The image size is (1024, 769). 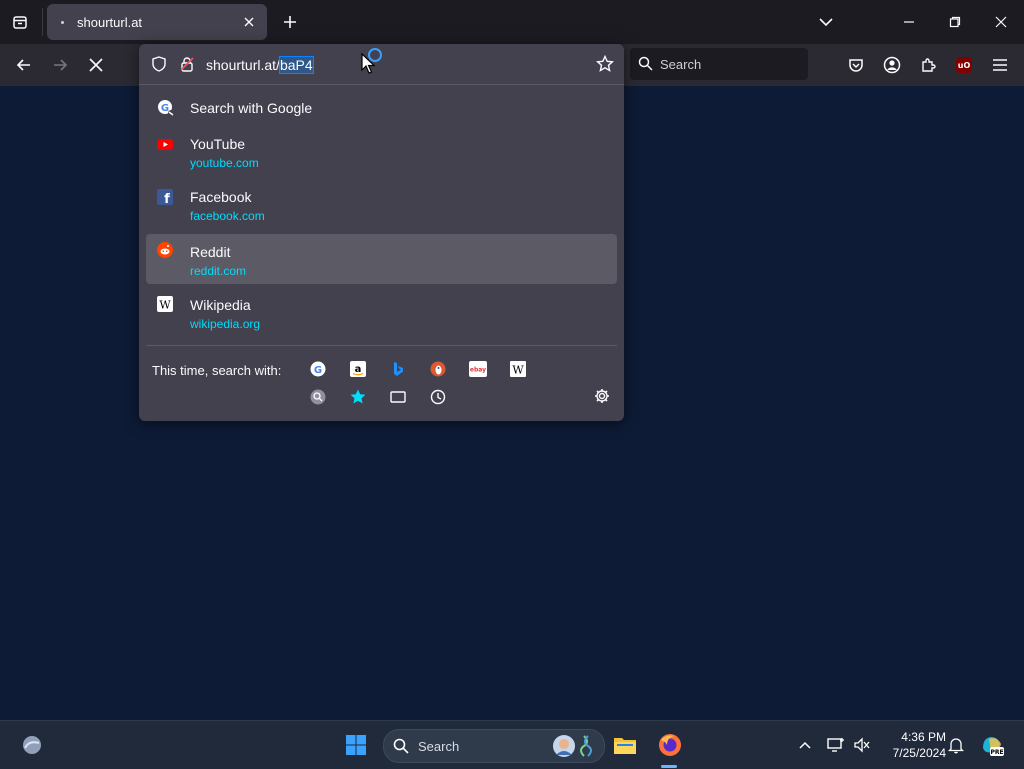 I want to click on bing-engine-icon, so click(x=398, y=369).